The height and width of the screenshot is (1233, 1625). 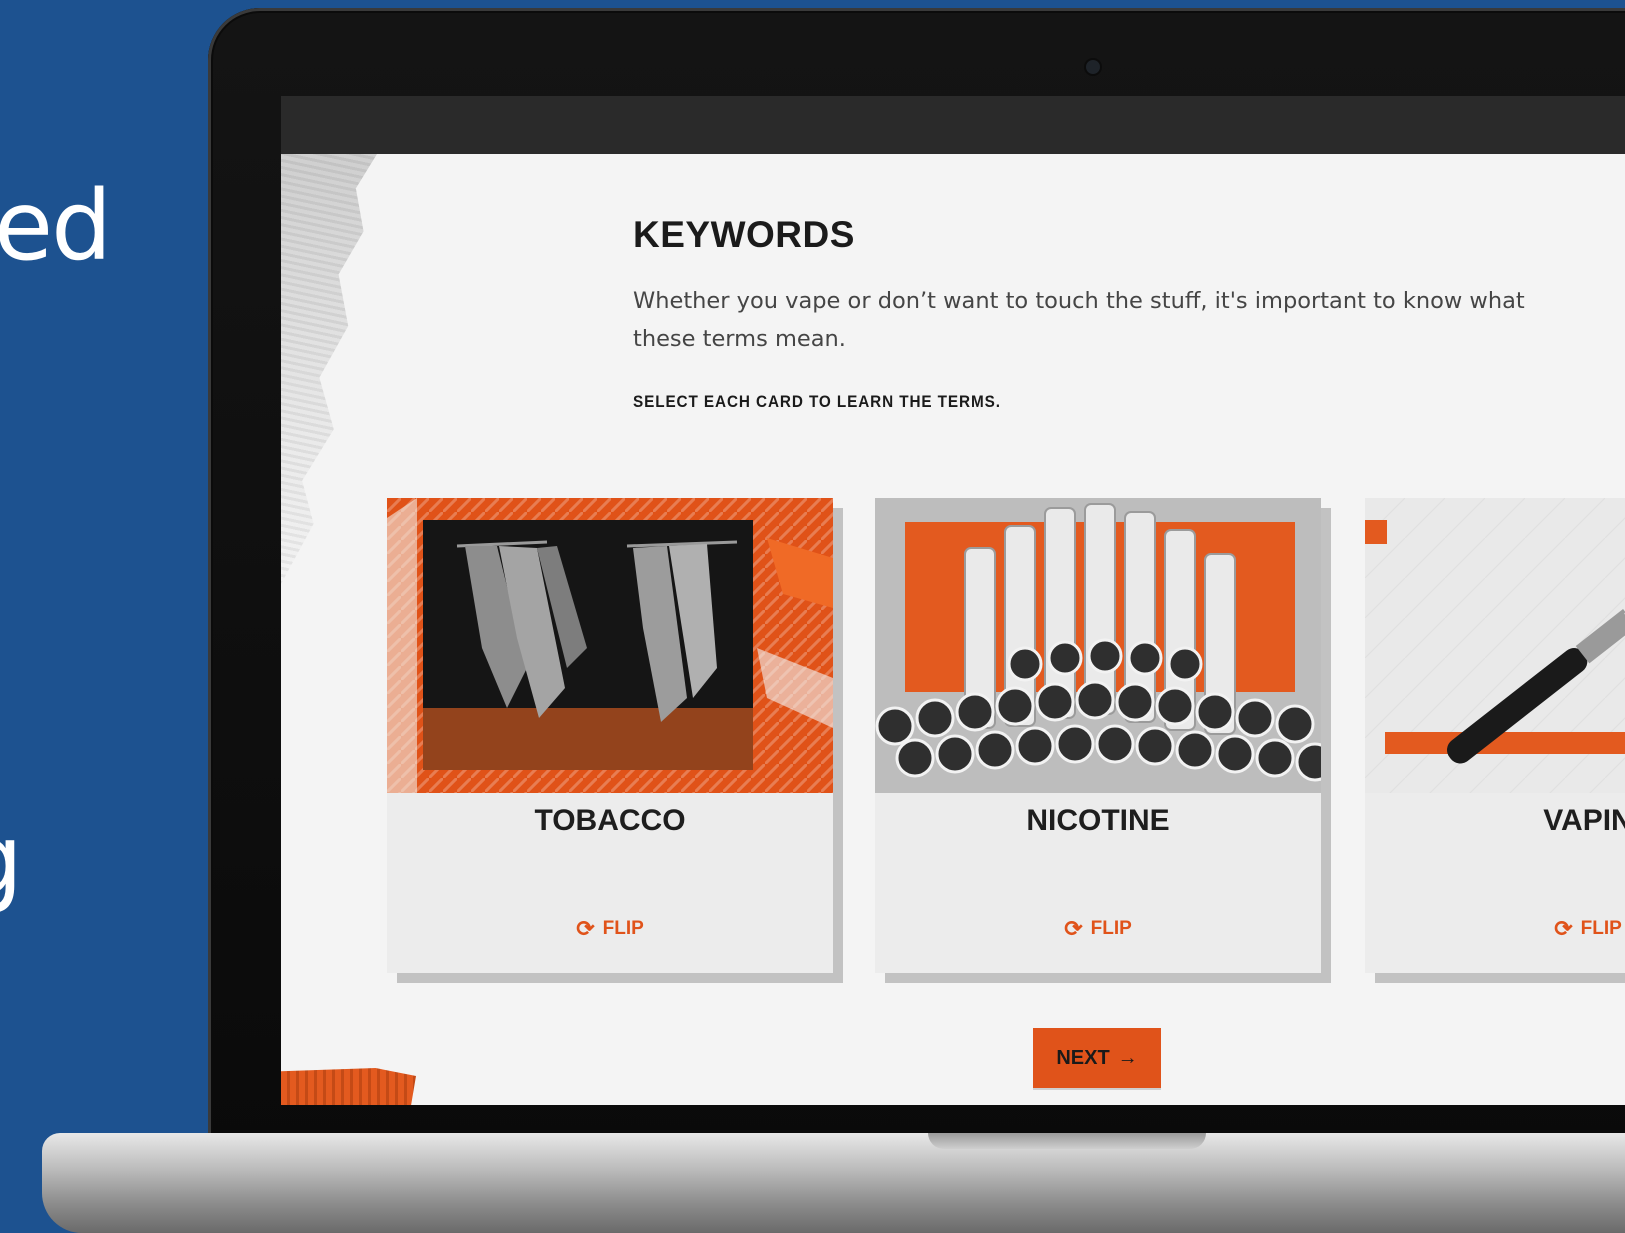 What do you see at coordinates (1127, 1057) in the screenshot?
I see `arrow-right-icon: →` at bounding box center [1127, 1057].